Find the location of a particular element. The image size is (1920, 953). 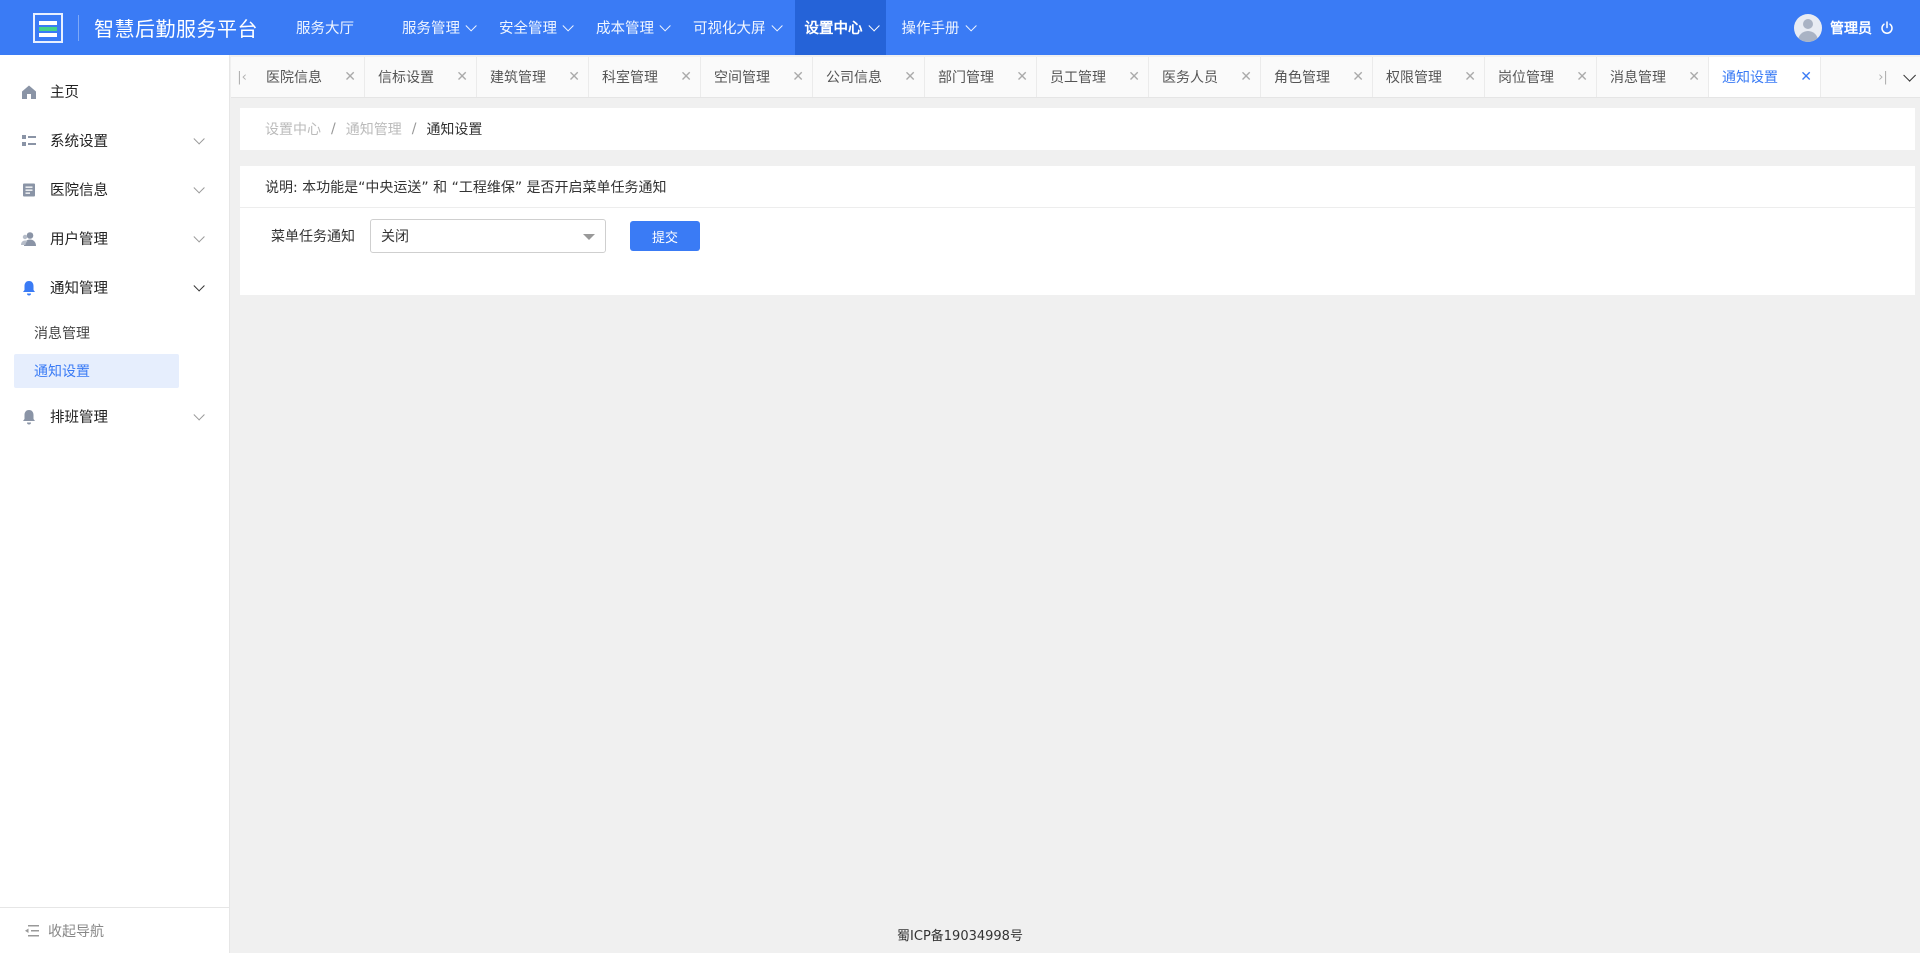

icp-footer: 蜀ICP备19034998号 is located at coordinates (960, 934).